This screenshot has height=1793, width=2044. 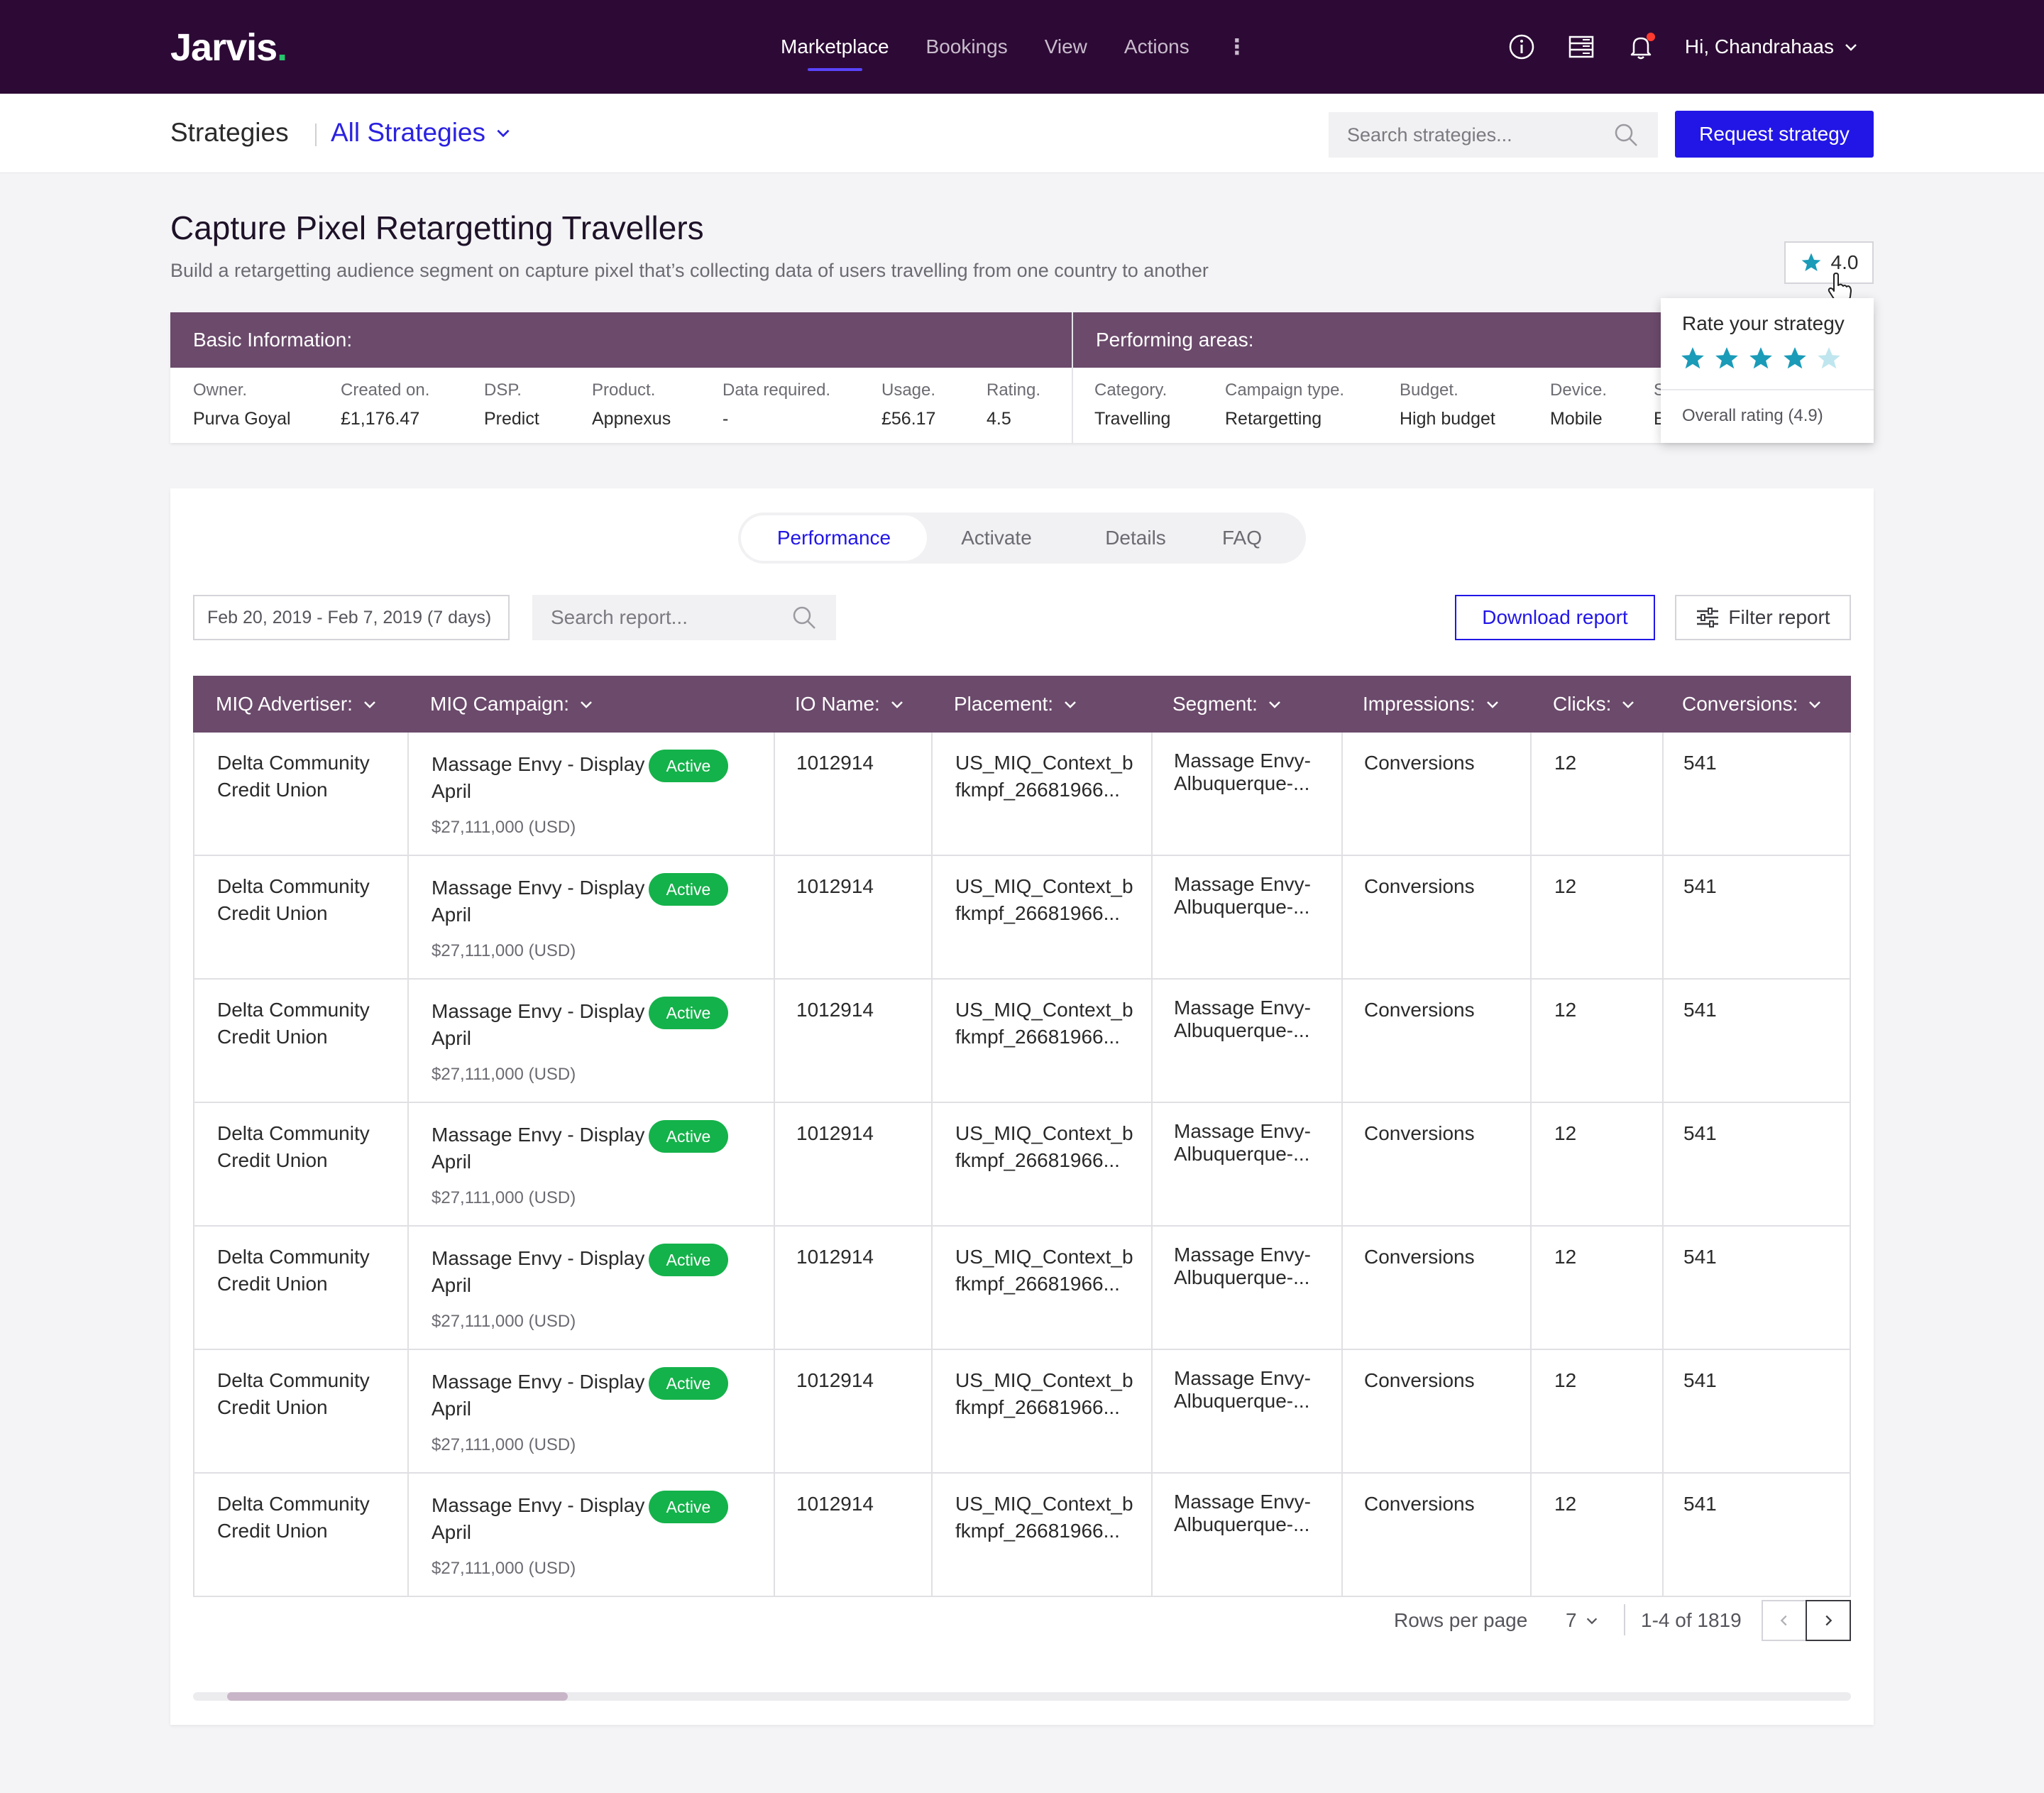 What do you see at coordinates (1460, 1620) in the screenshot?
I see `rows-per-page: Rows per page` at bounding box center [1460, 1620].